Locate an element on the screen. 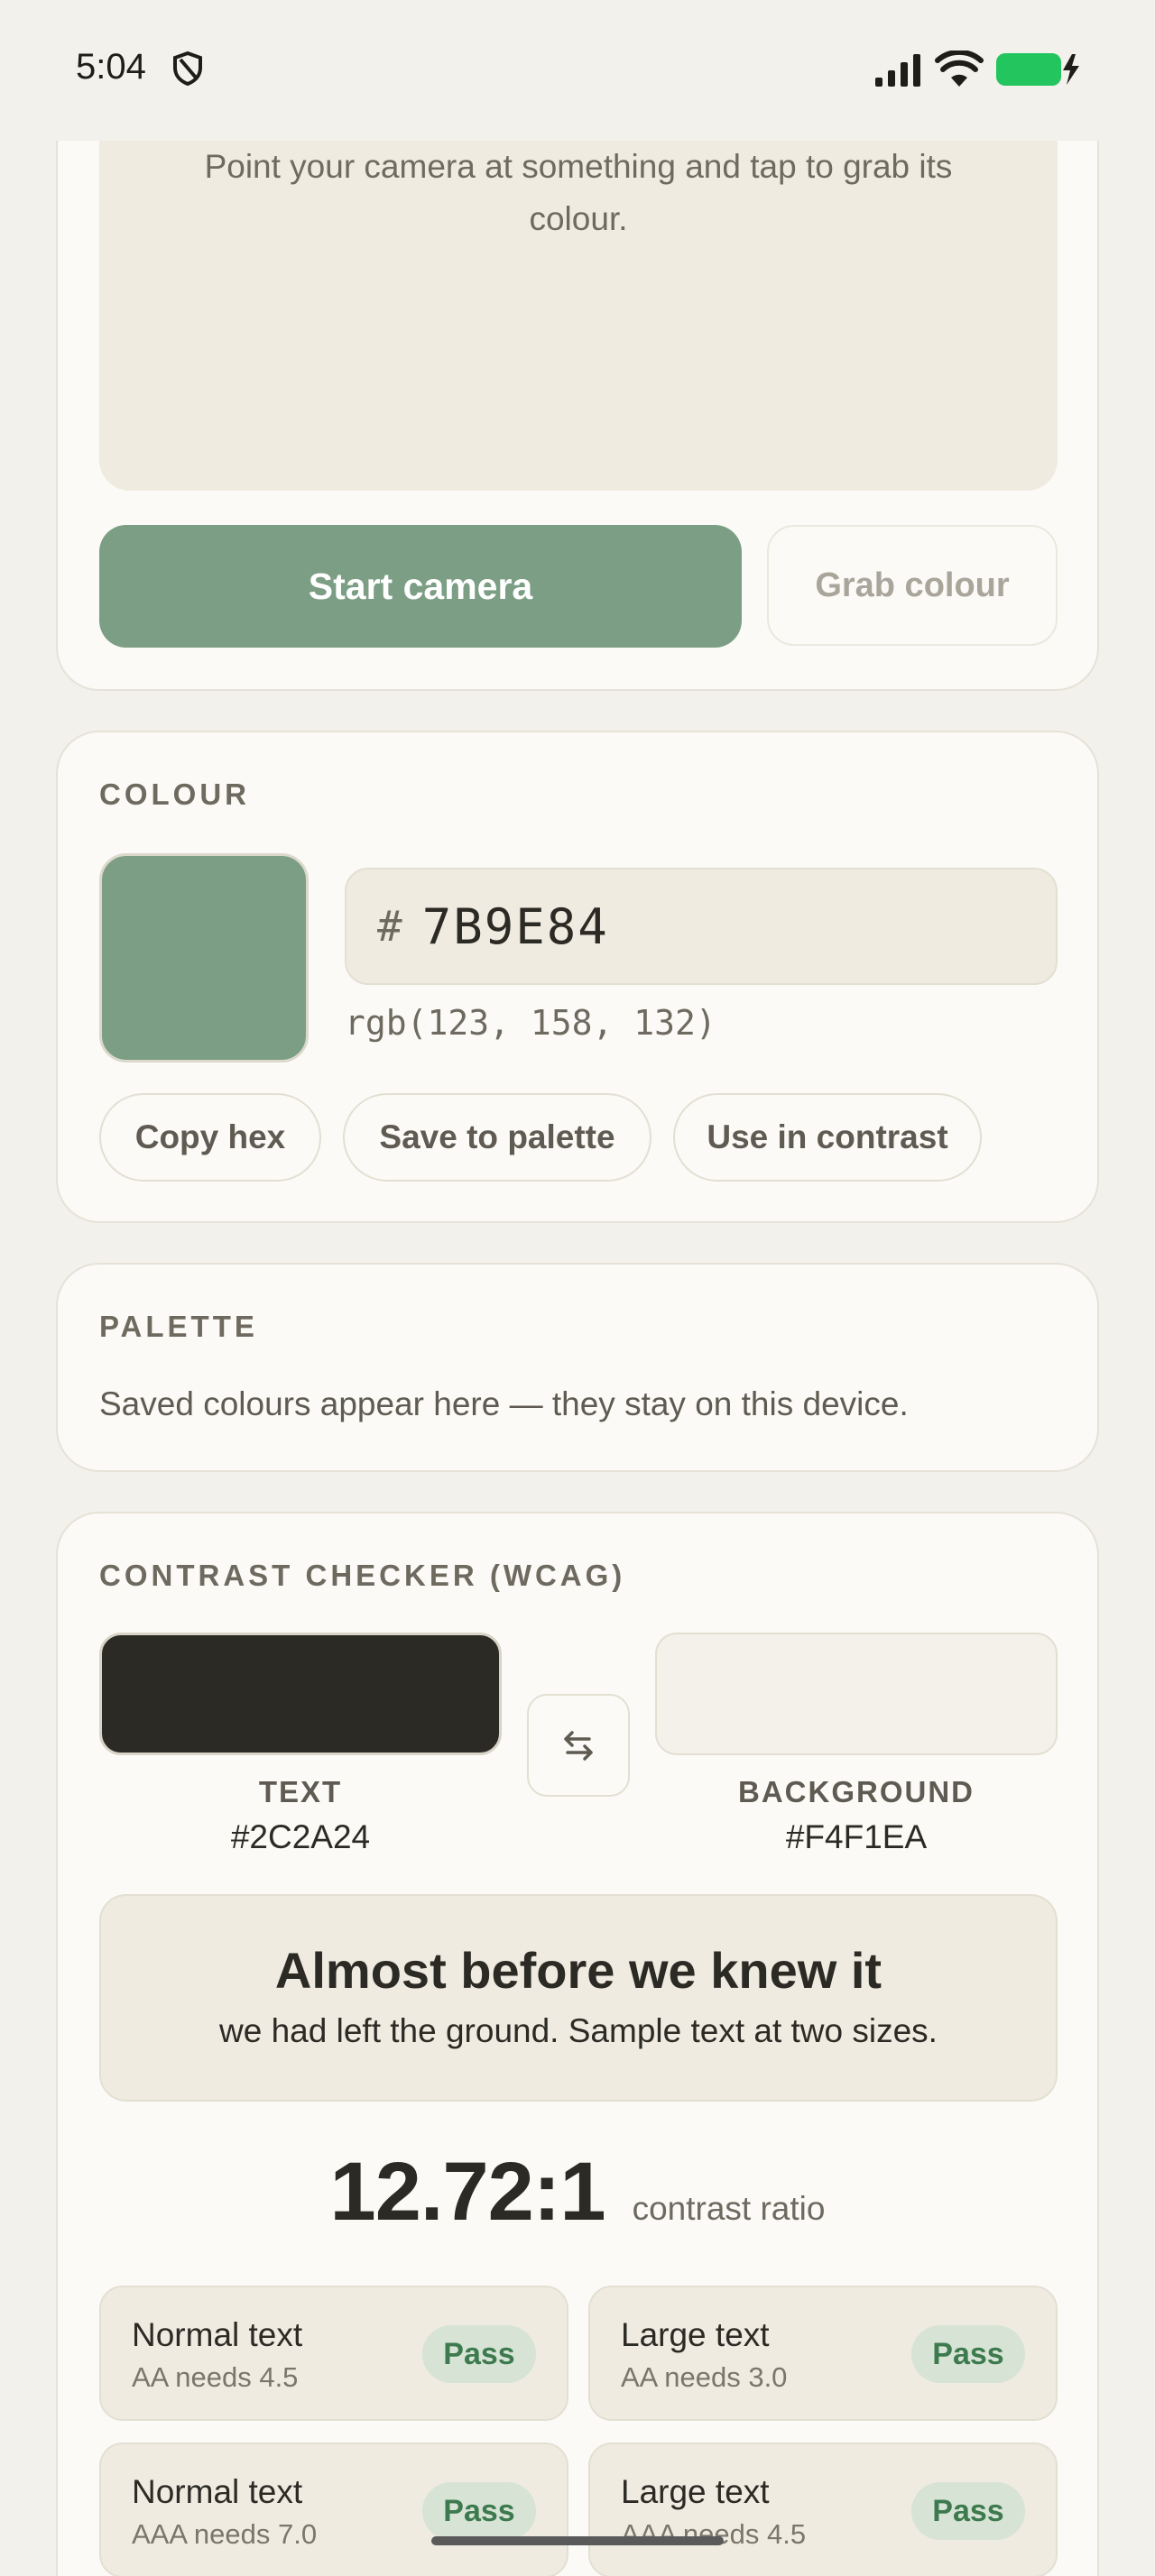  hex-input: # 7B9E84 is located at coordinates (701, 927).